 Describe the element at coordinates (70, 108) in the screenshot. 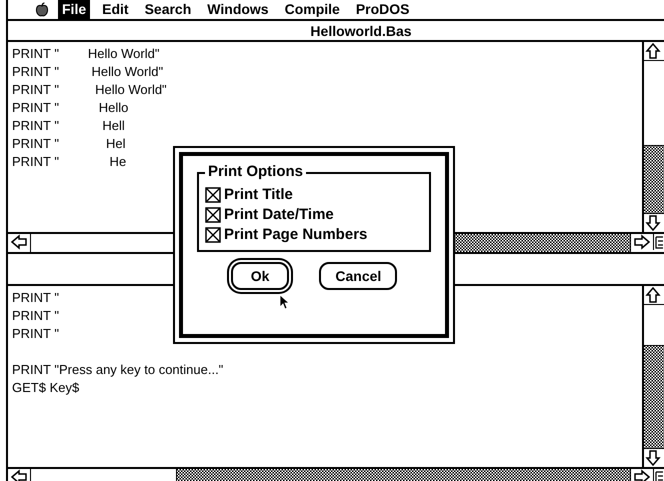

I see `code-line: PRINT " Hello` at that location.